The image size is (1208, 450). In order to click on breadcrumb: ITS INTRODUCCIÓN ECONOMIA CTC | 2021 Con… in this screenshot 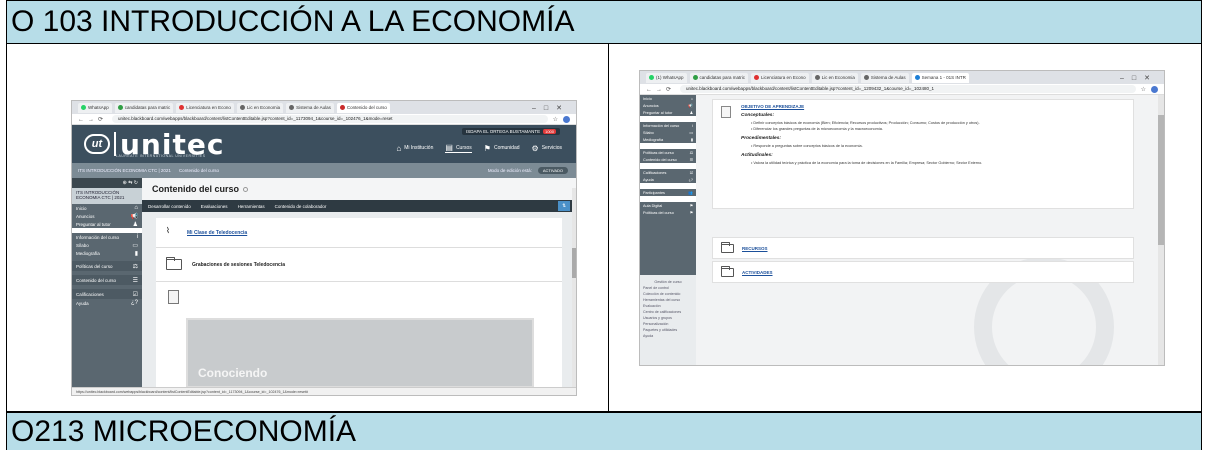, I will do `click(324, 170)`.